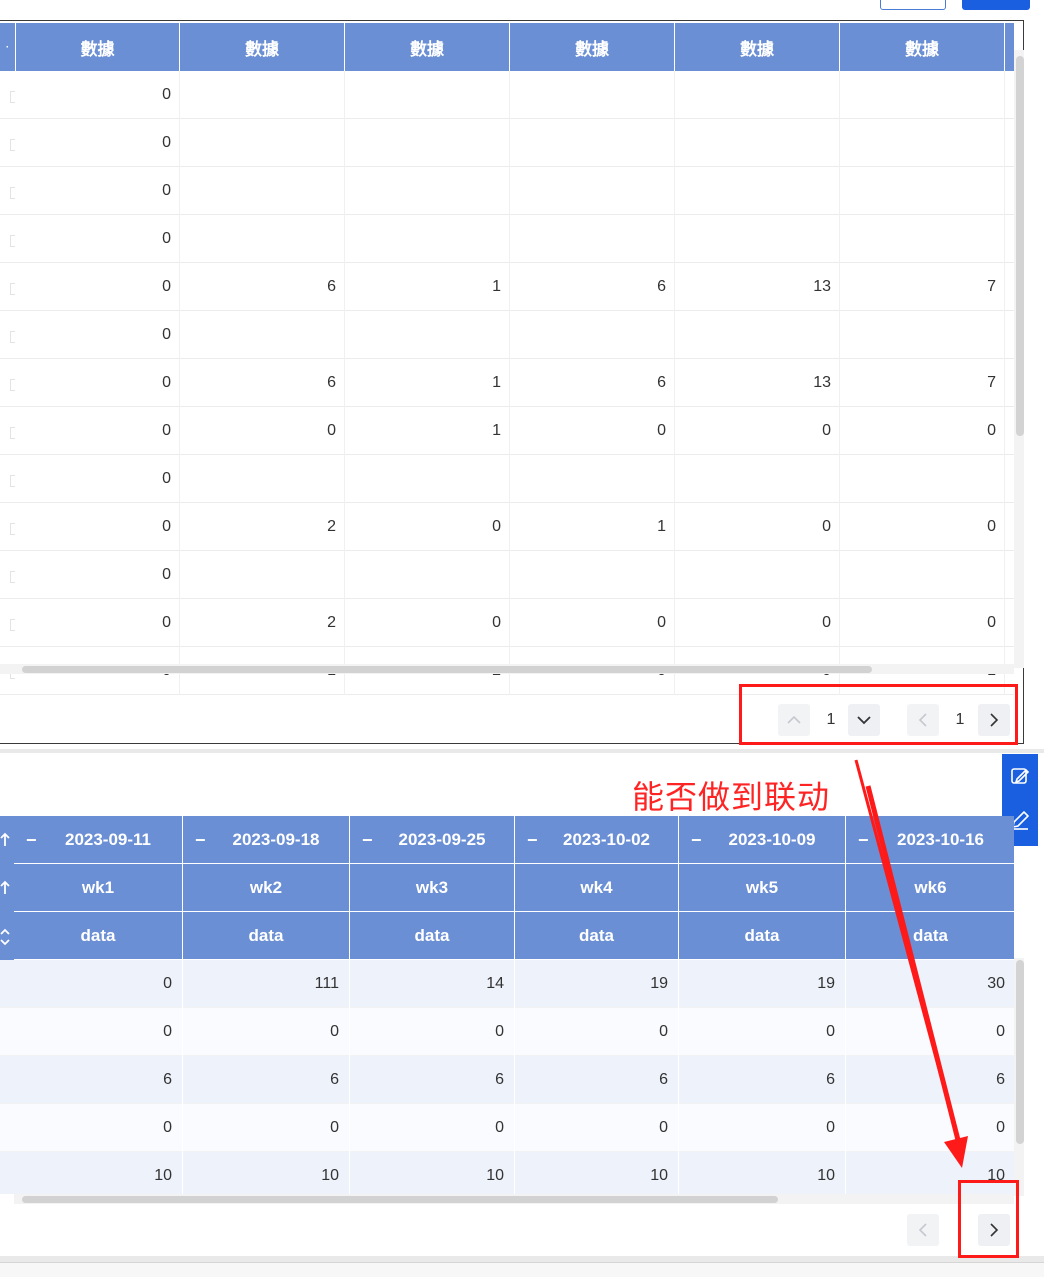 The height and width of the screenshot is (1277, 1044). I want to click on table2-header-cell: wk6, so click(930, 888).